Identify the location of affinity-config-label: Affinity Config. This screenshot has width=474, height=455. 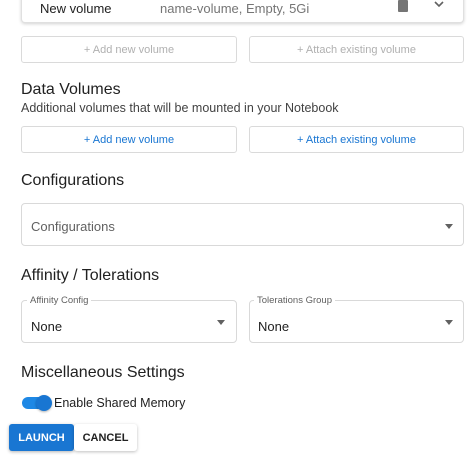
(59, 300).